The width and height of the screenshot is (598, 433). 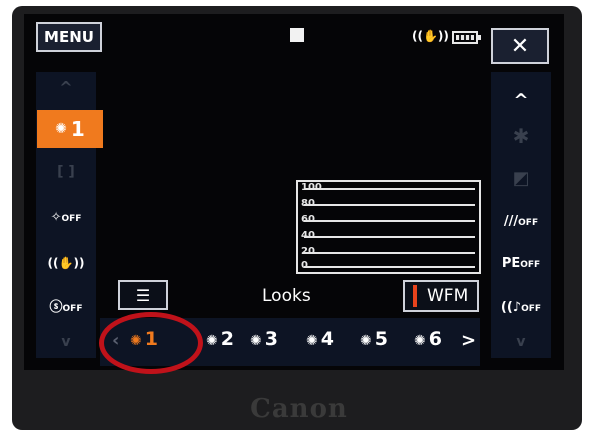 I want to click on look-4-button: ✺ 4, so click(x=320, y=339).